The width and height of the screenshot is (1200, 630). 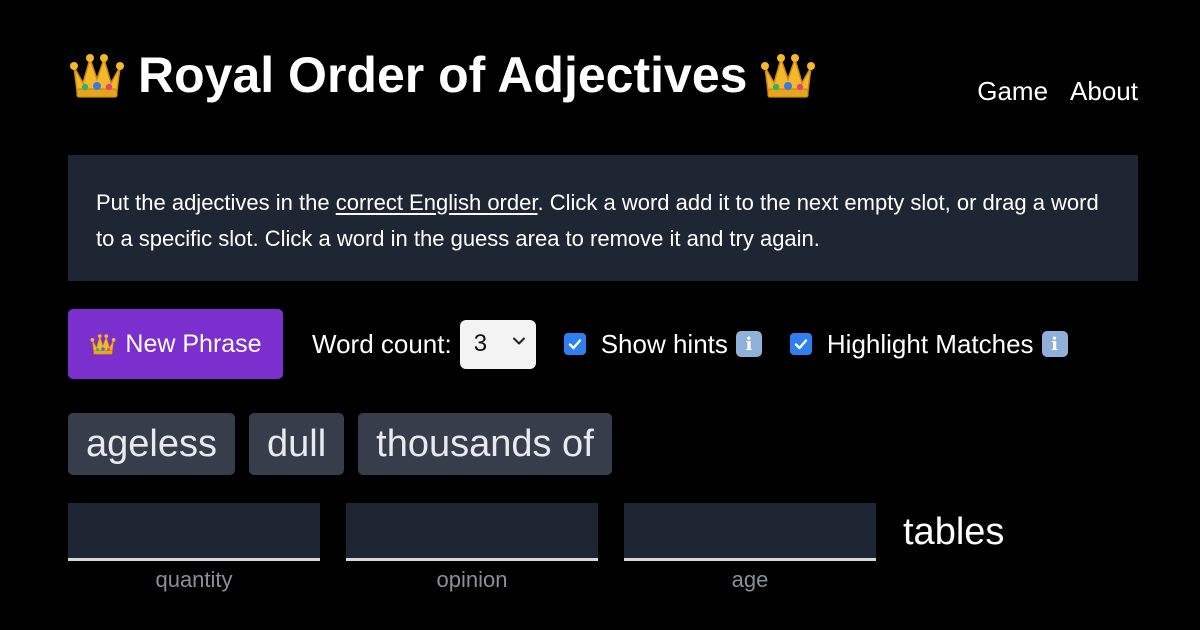 What do you see at coordinates (216, 202) in the screenshot?
I see `instructions-text-start: Put the adjectives in the` at bounding box center [216, 202].